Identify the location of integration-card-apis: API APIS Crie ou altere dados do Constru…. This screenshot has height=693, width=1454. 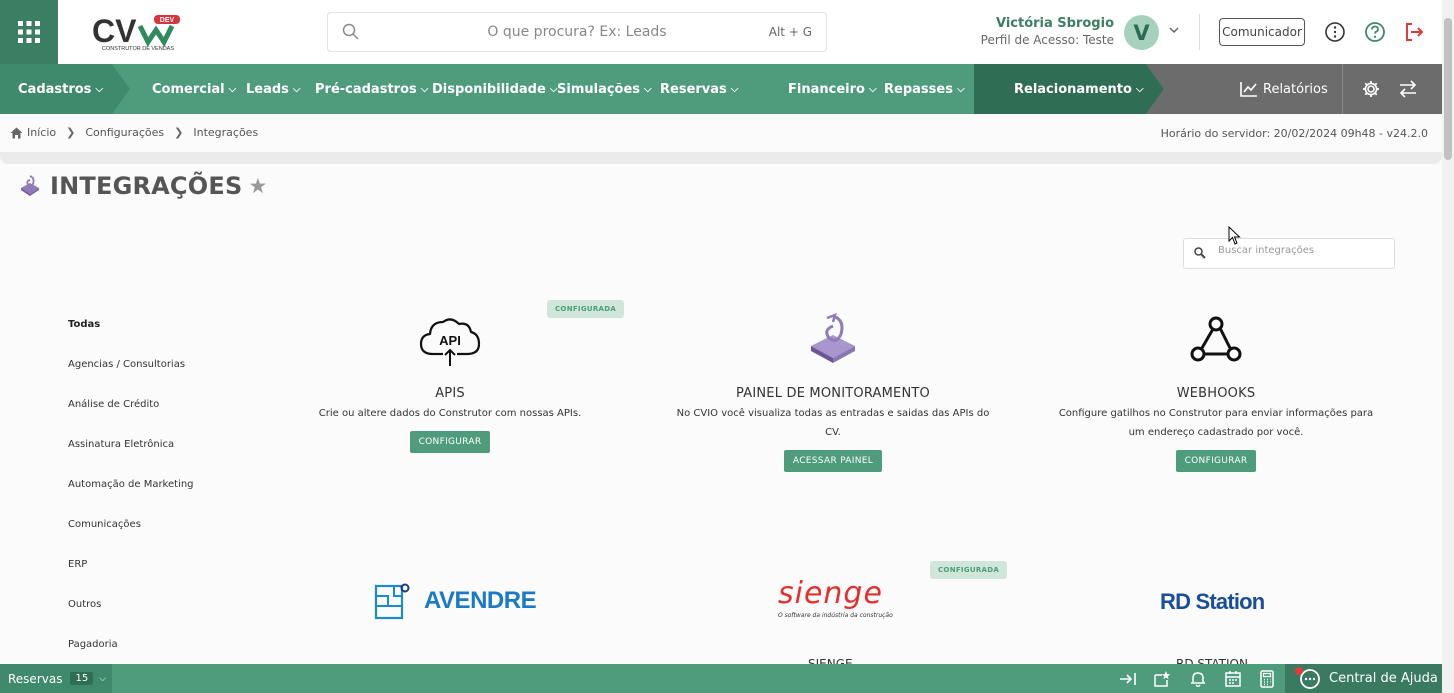
(450, 382).